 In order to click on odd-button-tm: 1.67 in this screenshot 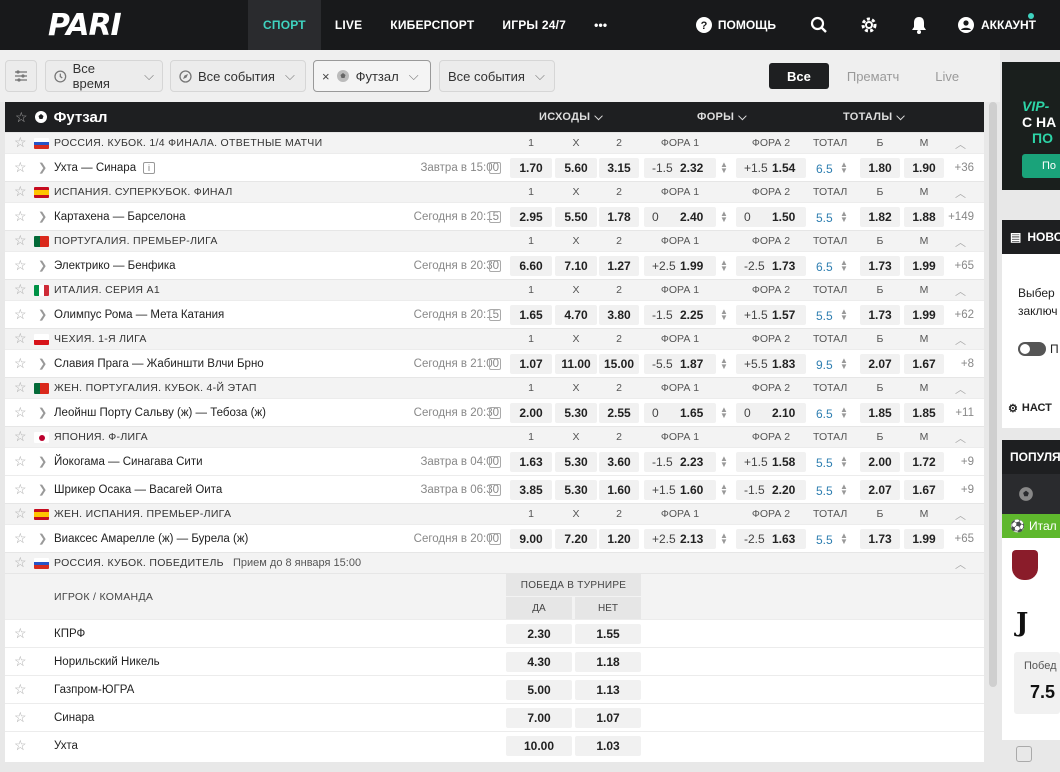, I will do `click(924, 490)`.